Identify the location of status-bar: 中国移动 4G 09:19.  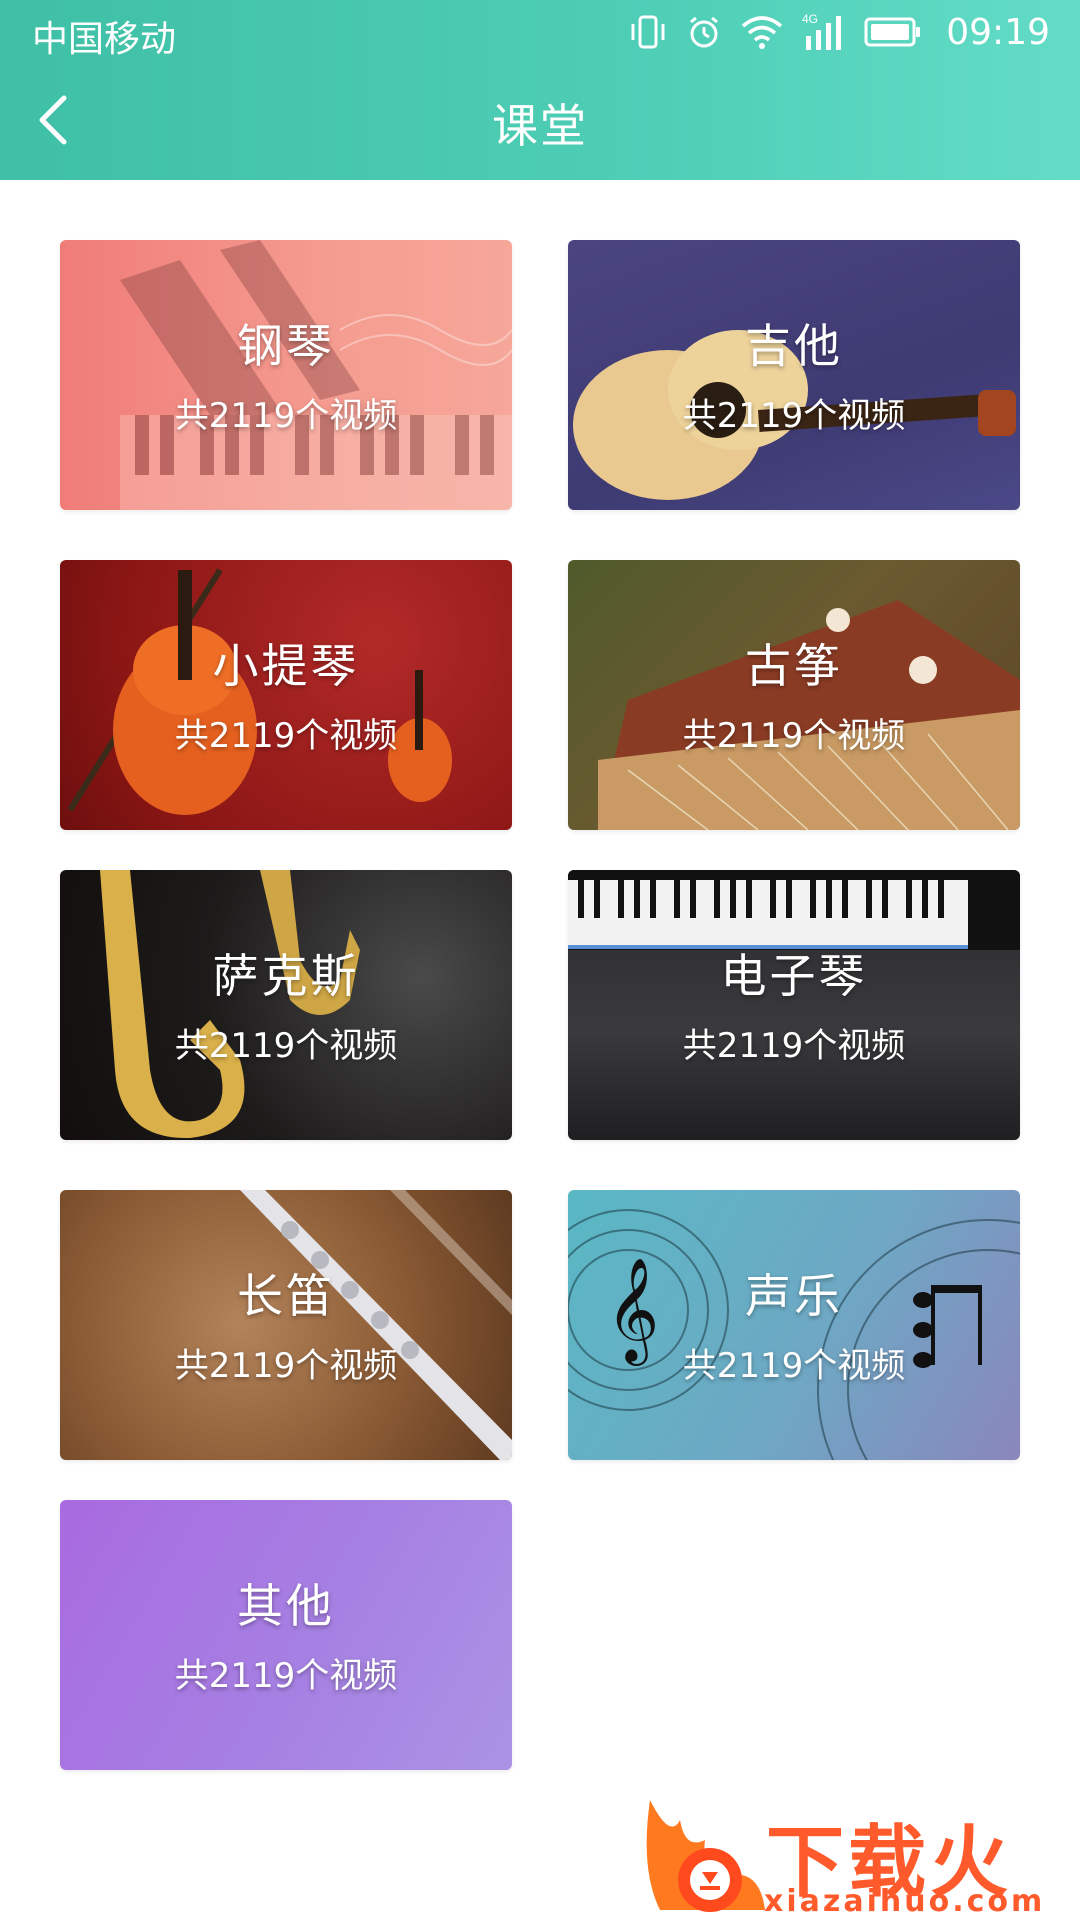
(540, 31).